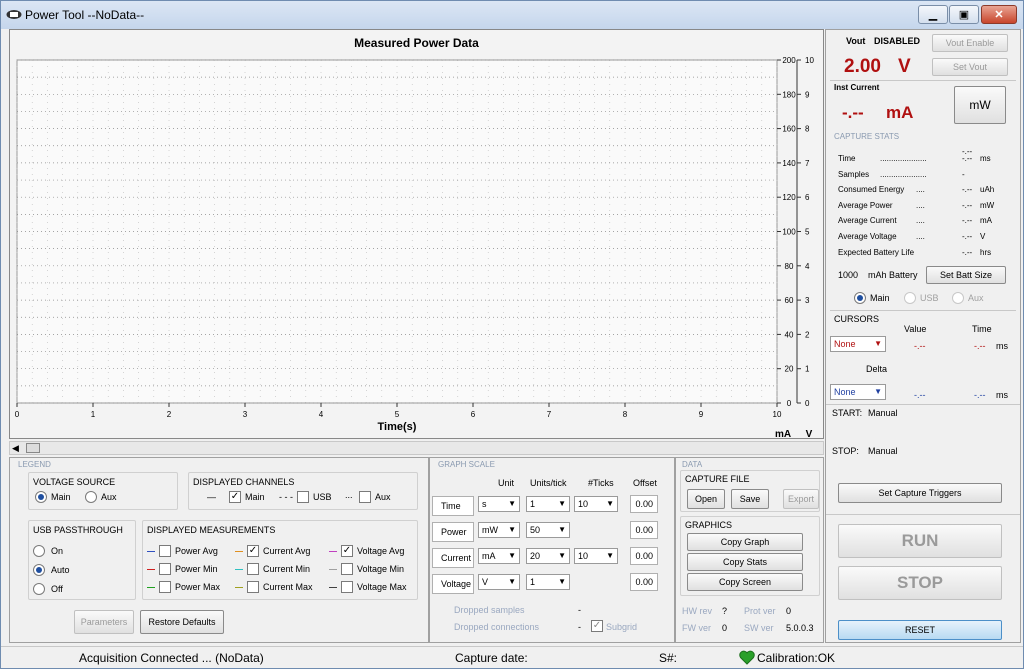  What do you see at coordinates (596, 504) in the screenshot?
I see `time-ticks-select: 10` at bounding box center [596, 504].